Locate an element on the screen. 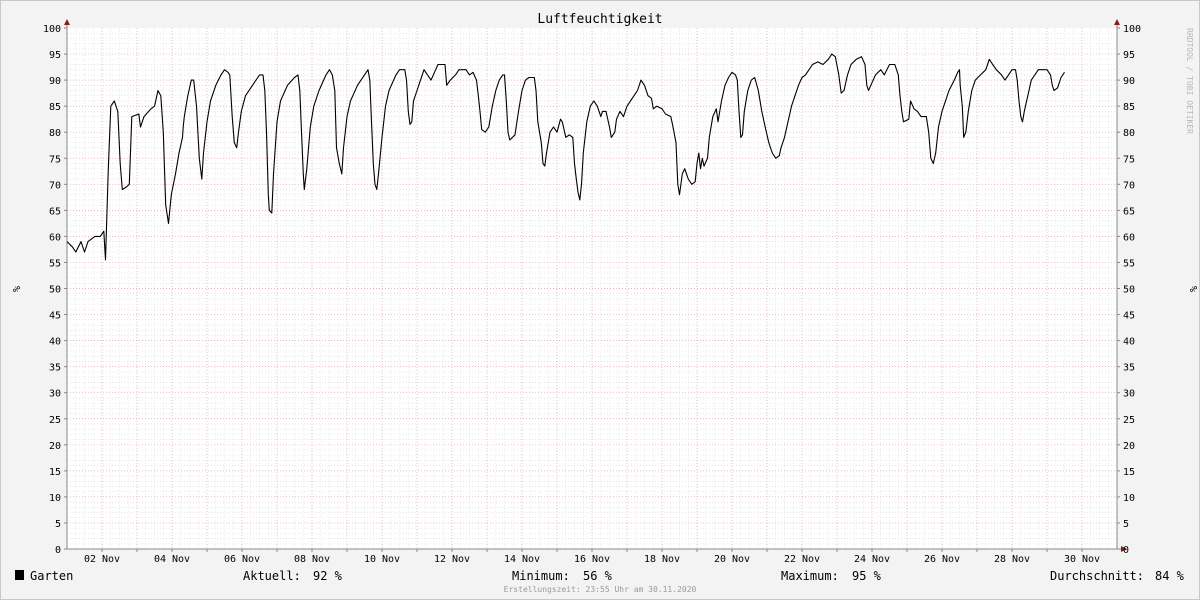  y-tick-label-right: 65 is located at coordinates (1129, 211).